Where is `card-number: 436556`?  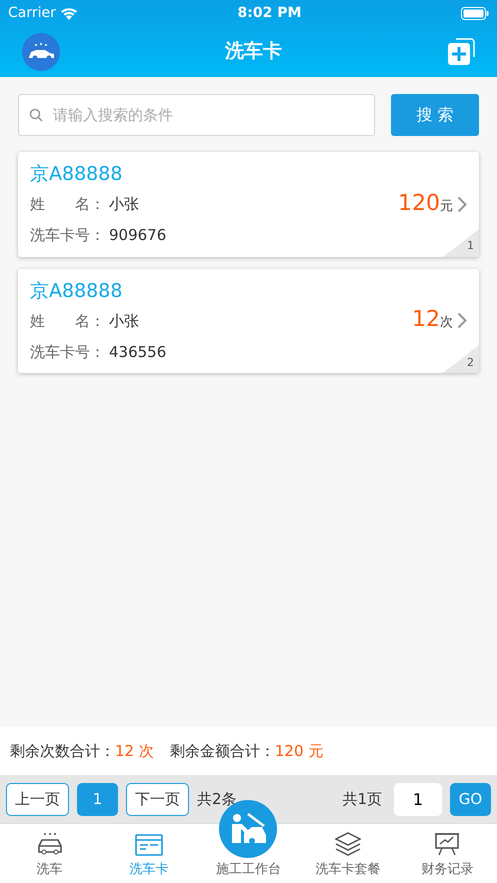 card-number: 436556 is located at coordinates (137, 352).